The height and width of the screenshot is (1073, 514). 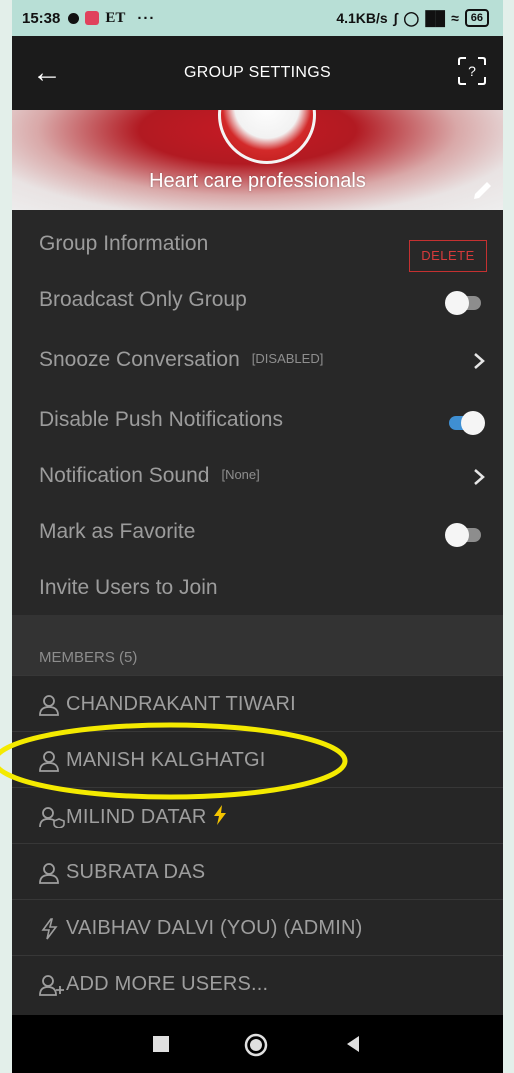 I want to click on broadcast-only-toggle, so click(x=465, y=302).